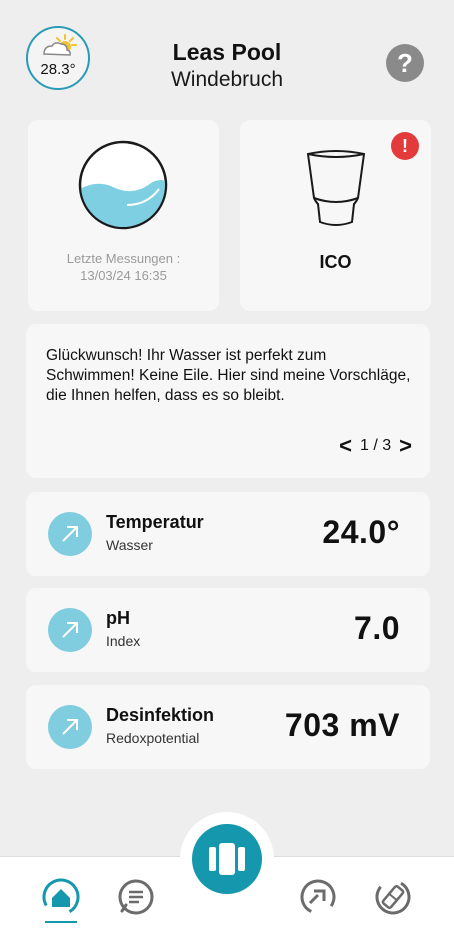 The width and height of the screenshot is (454, 934). I want to click on chat-icon, so click(136, 897).